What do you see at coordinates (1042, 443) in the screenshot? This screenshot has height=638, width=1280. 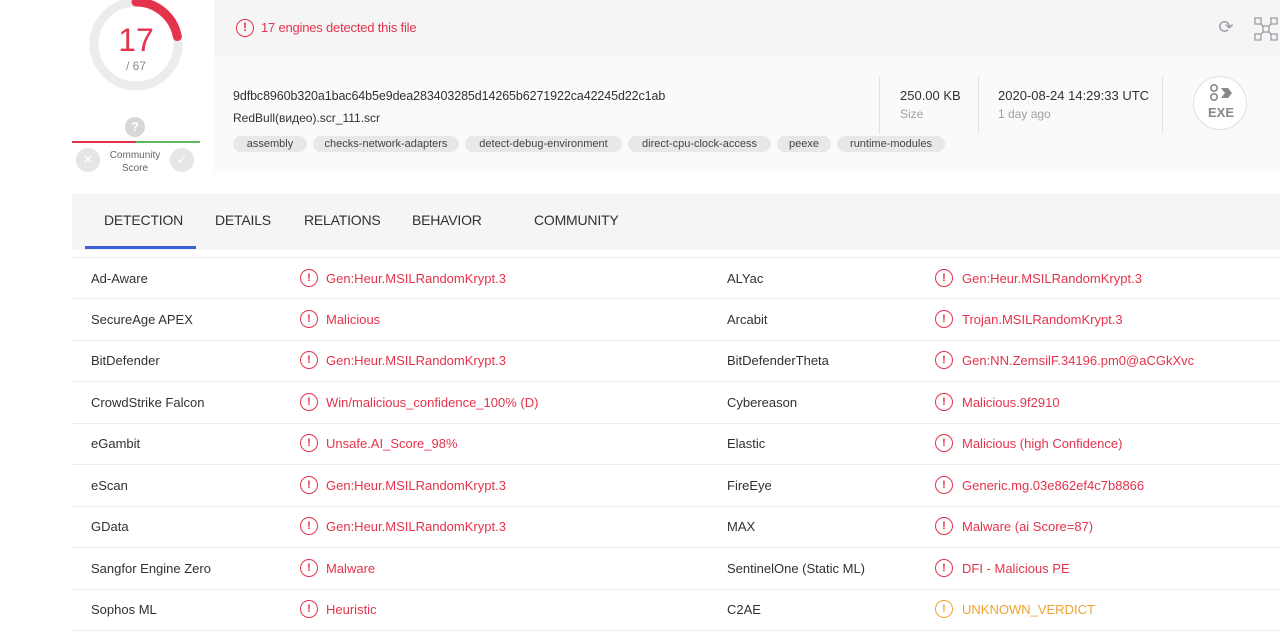 I see `detection-result: Malicious (high Confidence)` at bounding box center [1042, 443].